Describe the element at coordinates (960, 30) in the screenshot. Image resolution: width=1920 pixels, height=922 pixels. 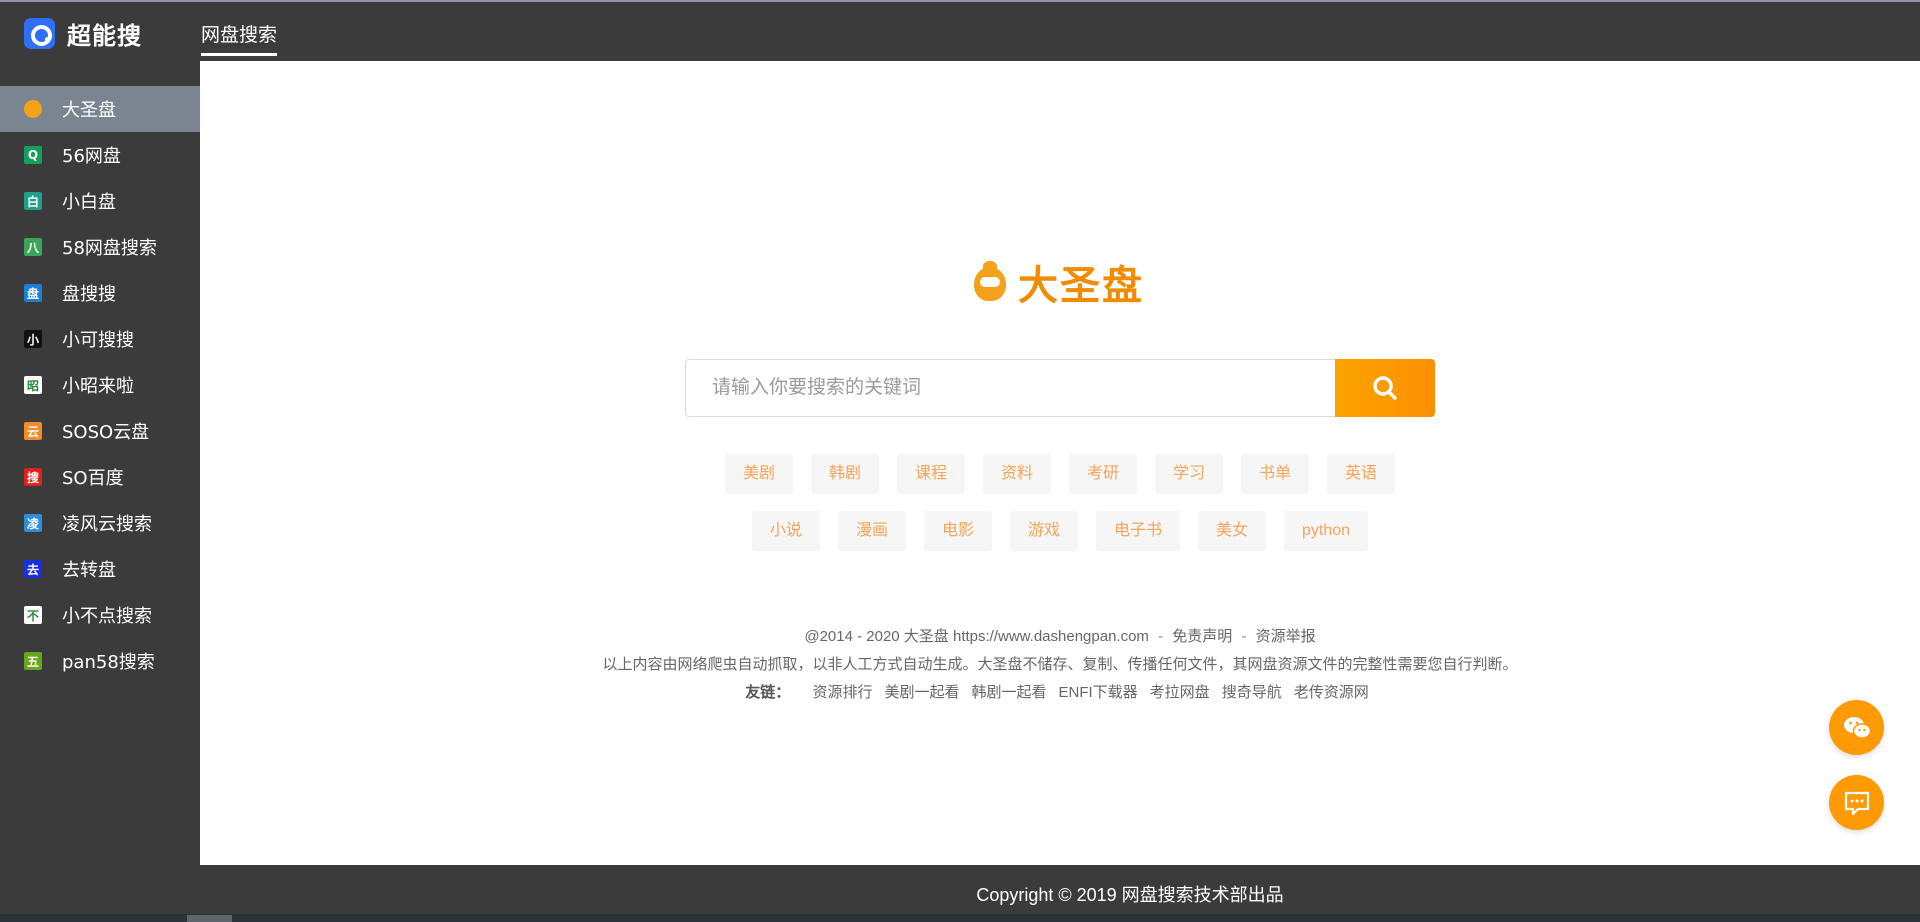
I see `top-bar: 超能搜 网盘搜索` at that location.